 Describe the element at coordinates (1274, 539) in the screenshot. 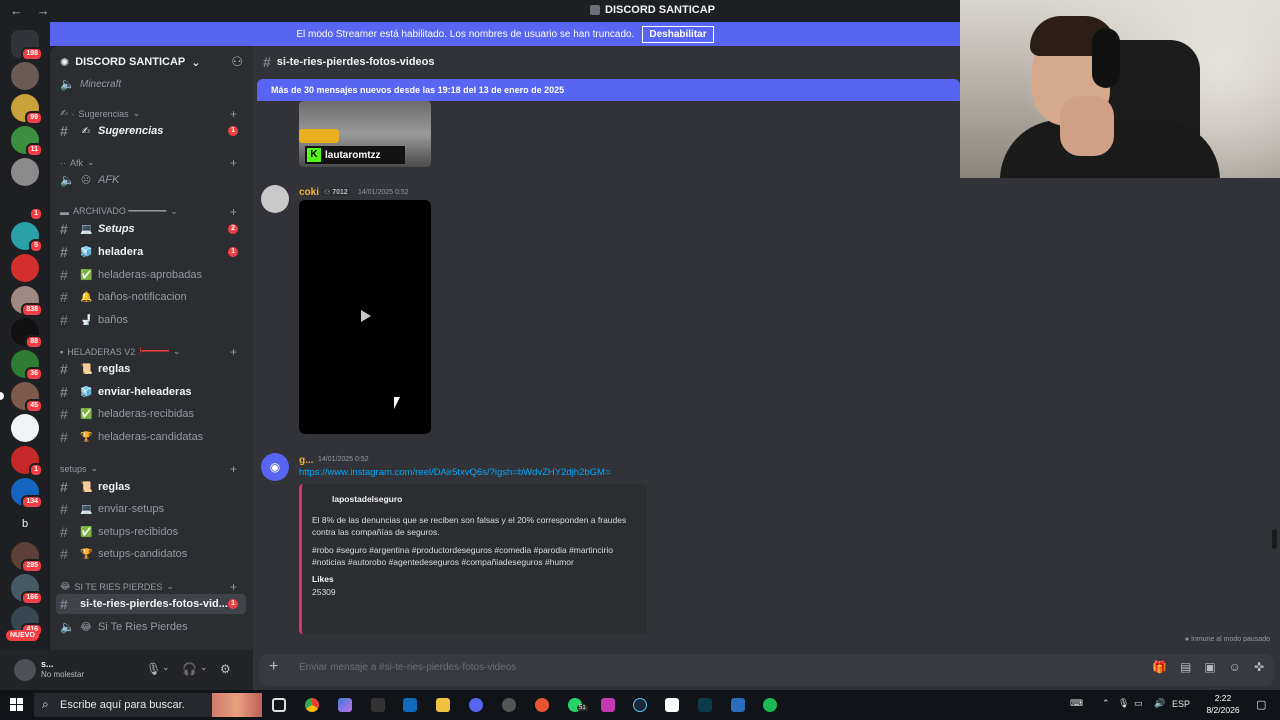

I see `scrollbar` at that location.